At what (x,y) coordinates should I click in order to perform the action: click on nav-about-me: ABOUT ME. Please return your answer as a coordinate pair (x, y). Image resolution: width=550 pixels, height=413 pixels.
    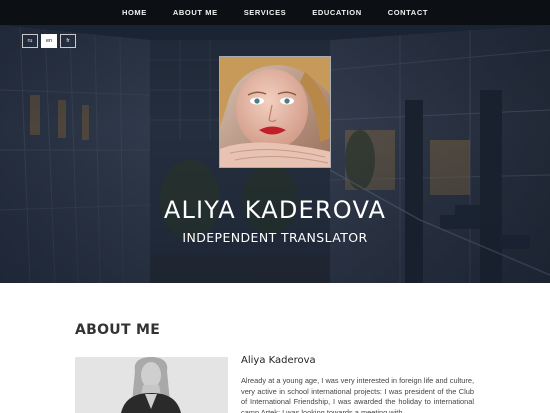
    Looking at the image, I should click on (195, 12).